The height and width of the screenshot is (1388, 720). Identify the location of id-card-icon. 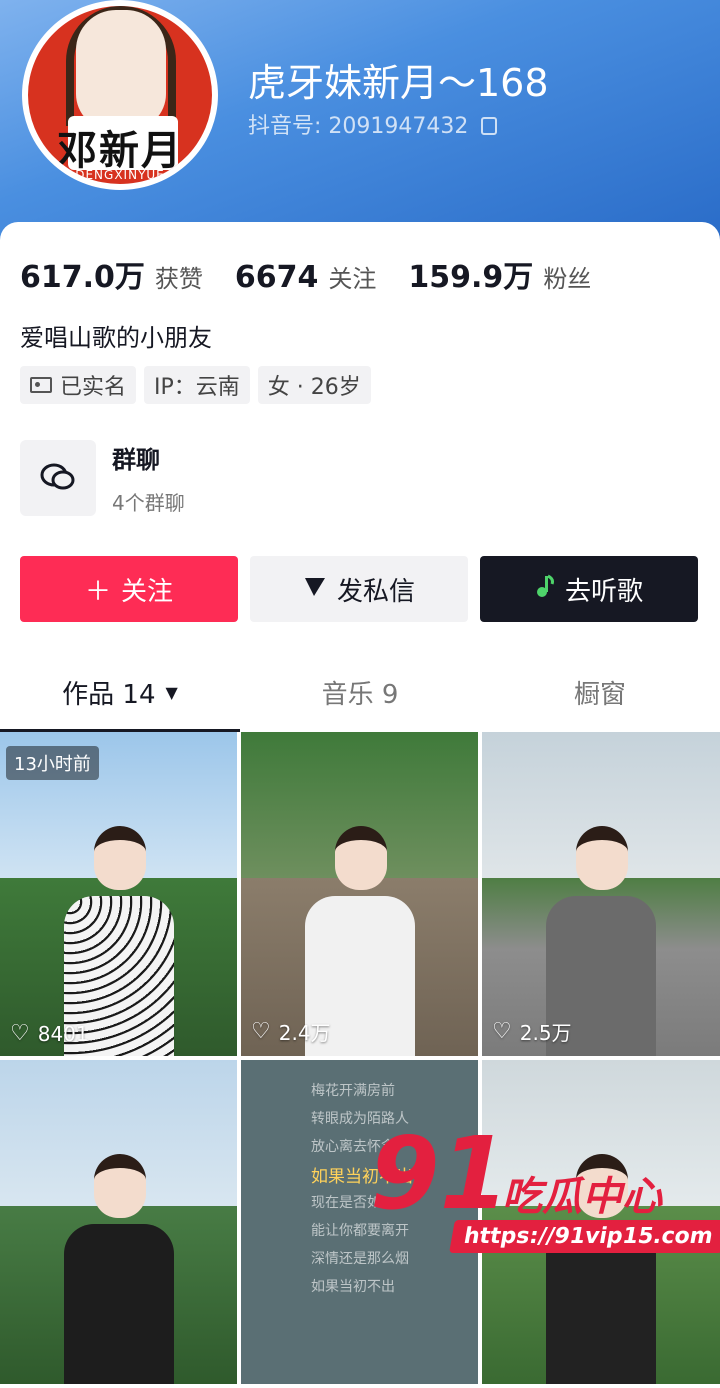
(41, 385).